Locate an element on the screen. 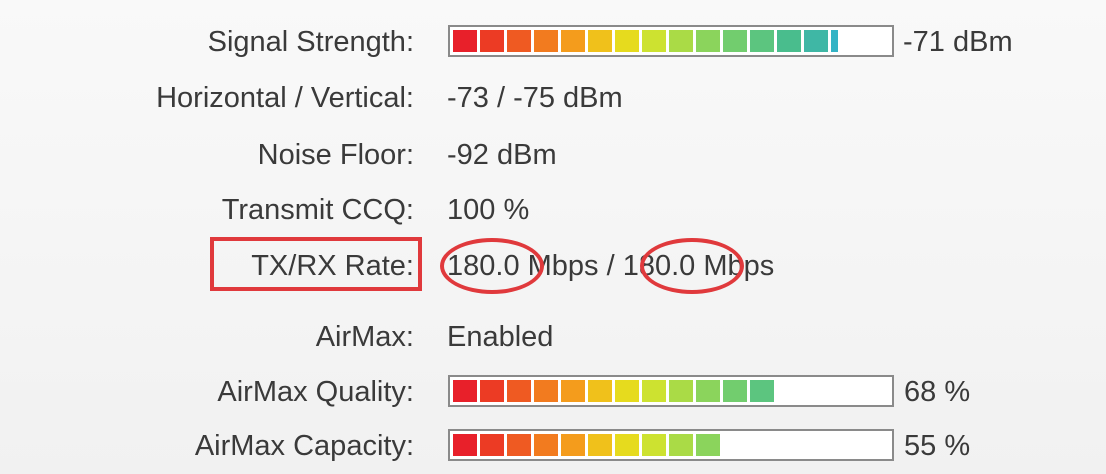  txrx-rate-row: TX/RX Rate: 180.0 Mbps / 180.0 Mbps is located at coordinates (553, 266).